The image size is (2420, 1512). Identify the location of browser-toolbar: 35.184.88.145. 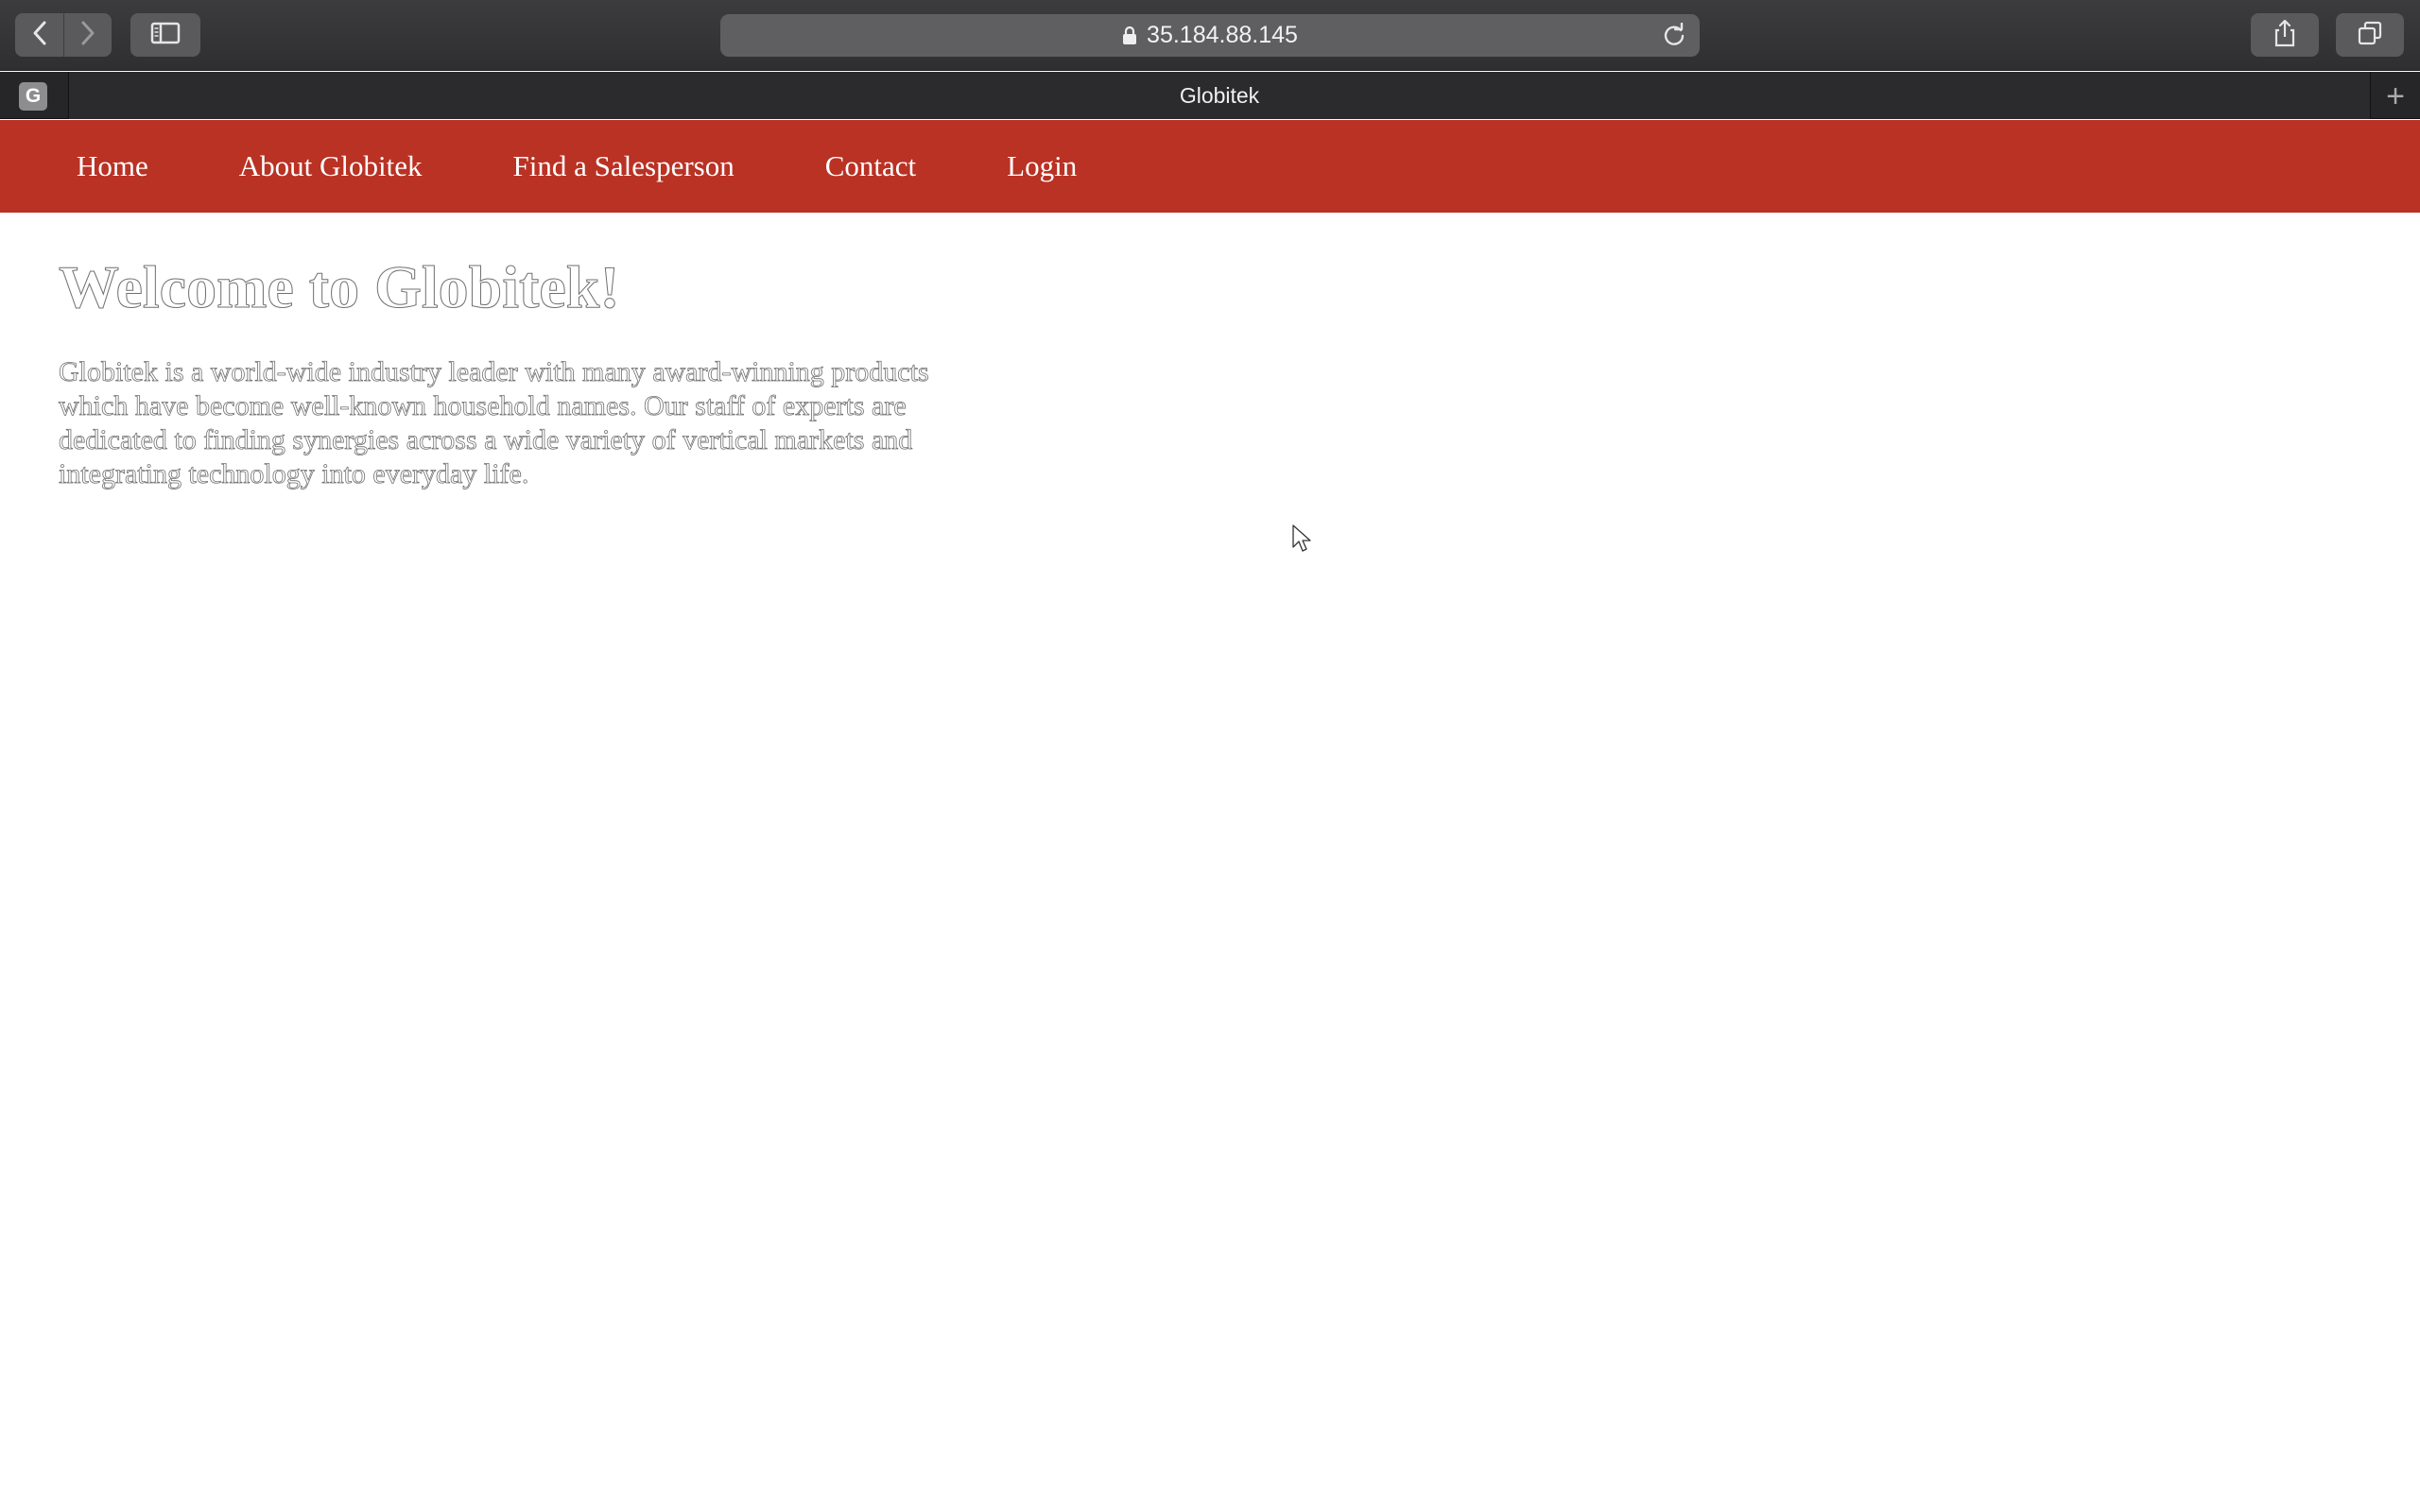
(1210, 35).